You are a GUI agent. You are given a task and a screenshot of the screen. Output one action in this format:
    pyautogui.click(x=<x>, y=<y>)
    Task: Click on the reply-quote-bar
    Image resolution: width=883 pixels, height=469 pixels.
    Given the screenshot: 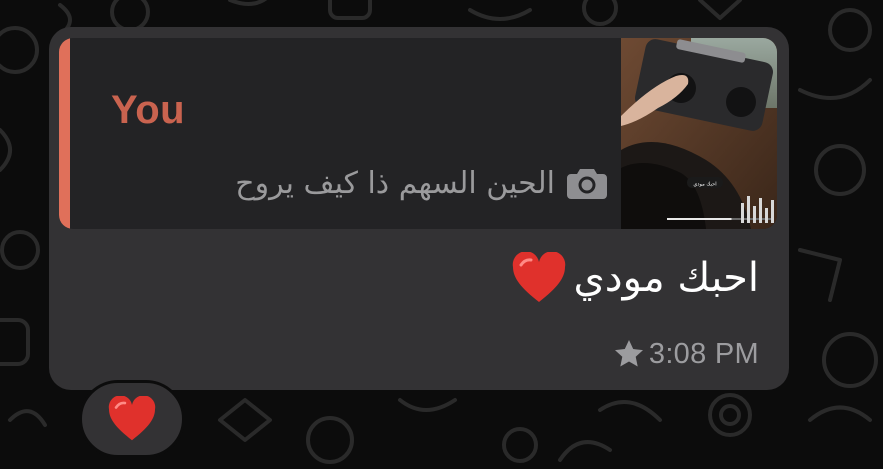 What is the action you would take?
    pyautogui.click(x=64, y=133)
    